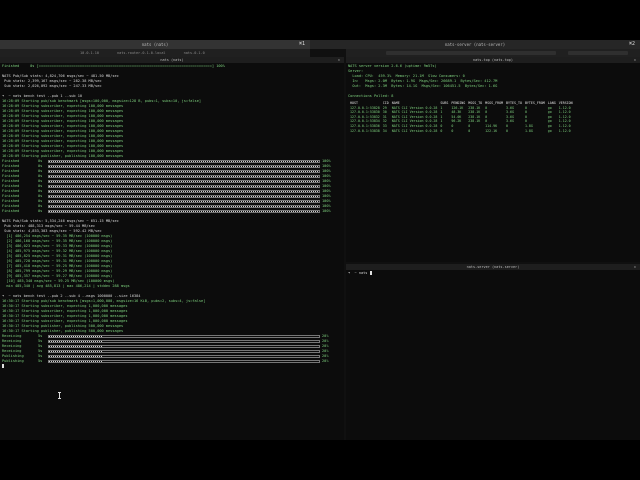 The image size is (640, 480). What do you see at coordinates (13, 361) in the screenshot?
I see `progress-label: Publishing` at bounding box center [13, 361].